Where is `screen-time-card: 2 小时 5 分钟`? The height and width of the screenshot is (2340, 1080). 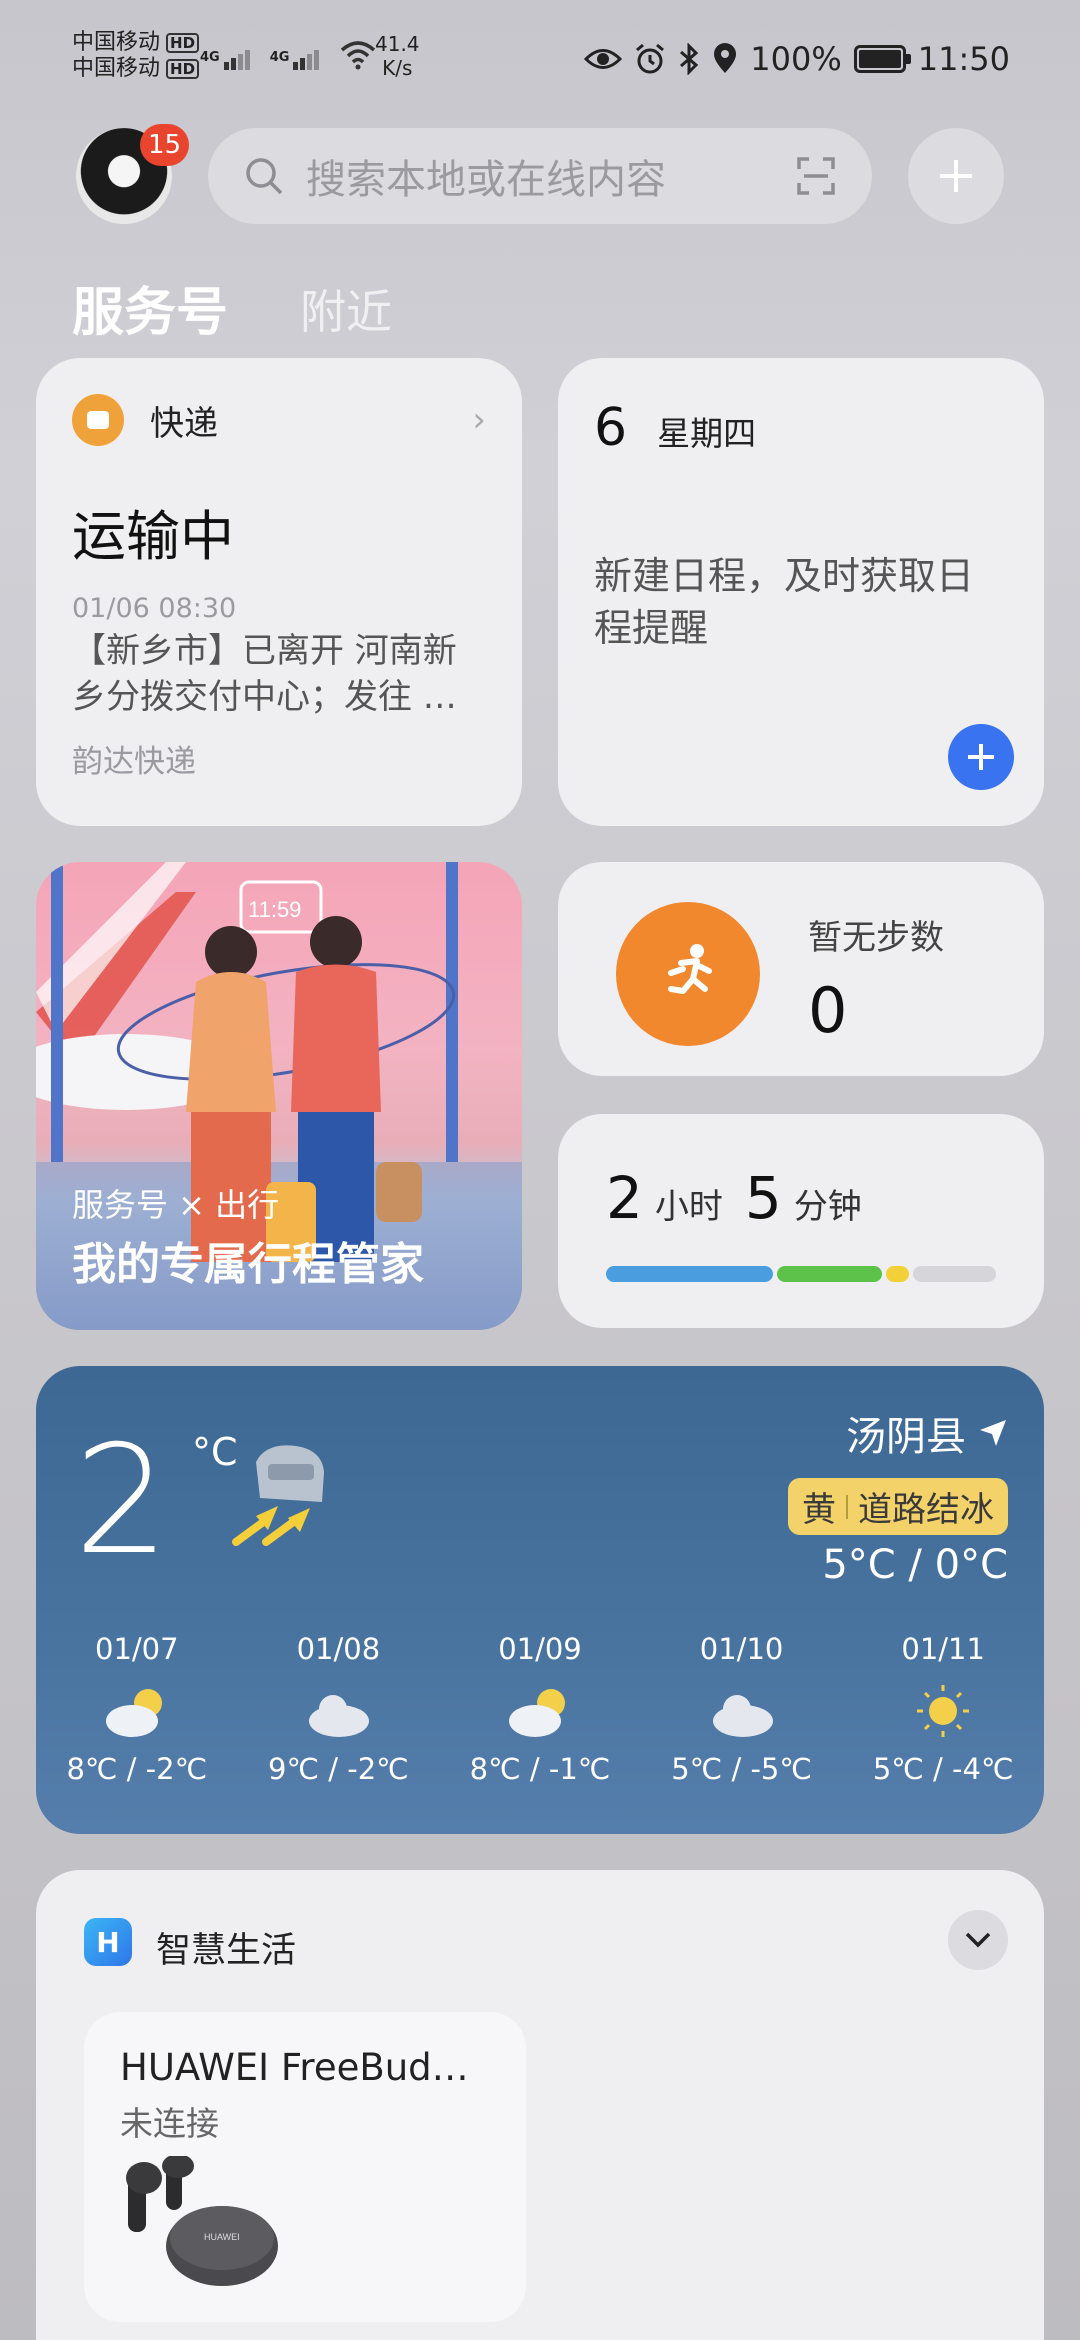
screen-time-card: 2 小时 5 分钟 is located at coordinates (801, 1221).